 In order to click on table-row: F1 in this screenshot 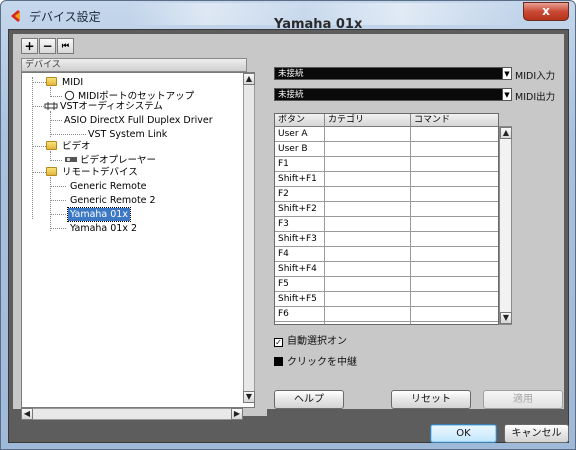, I will do `click(386, 164)`.